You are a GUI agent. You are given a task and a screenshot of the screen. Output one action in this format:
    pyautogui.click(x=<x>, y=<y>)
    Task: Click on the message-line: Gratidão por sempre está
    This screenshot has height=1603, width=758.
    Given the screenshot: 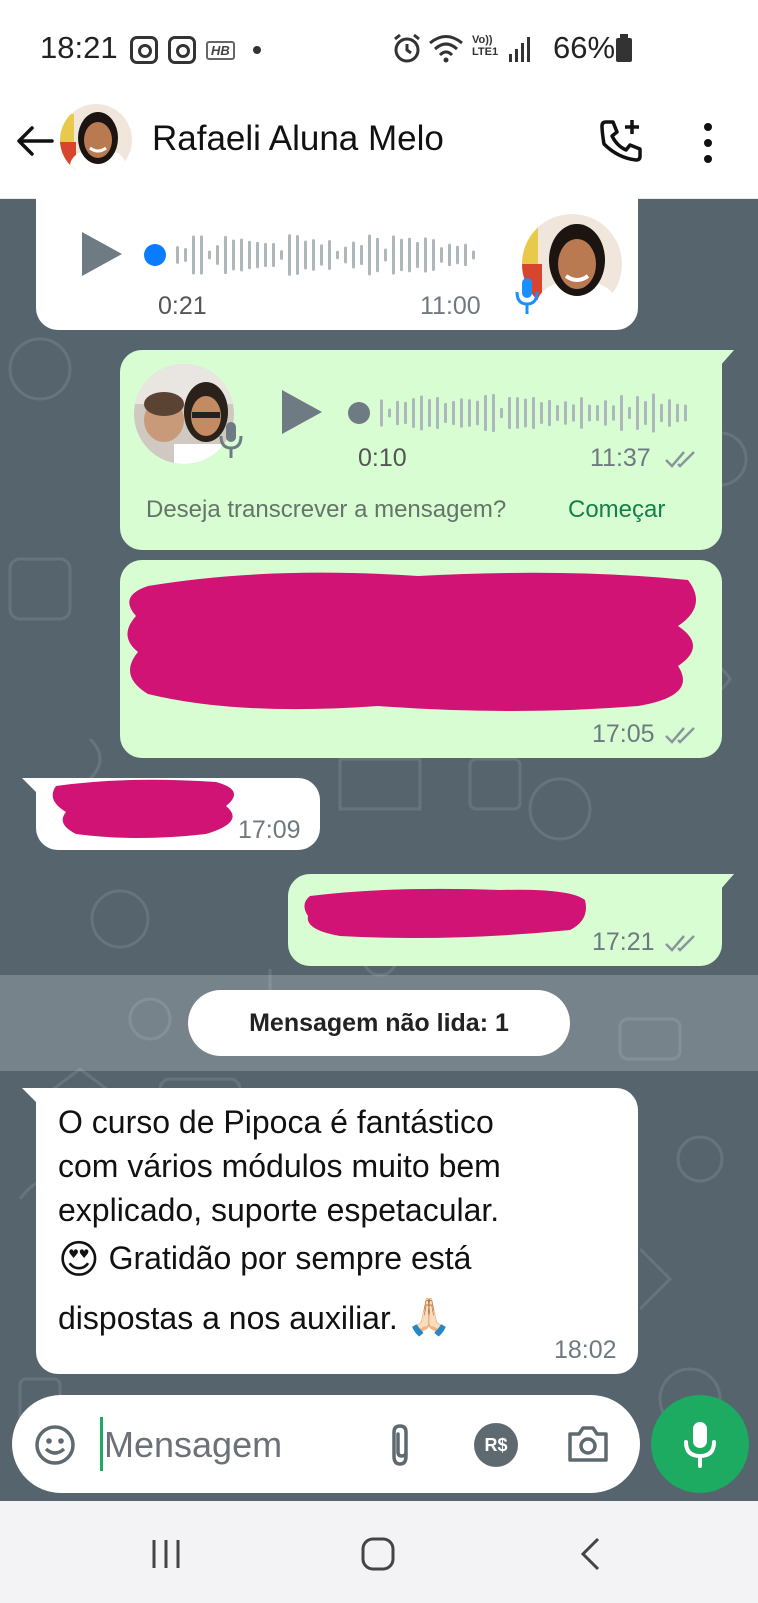 What is the action you would take?
    pyautogui.click(x=290, y=1258)
    